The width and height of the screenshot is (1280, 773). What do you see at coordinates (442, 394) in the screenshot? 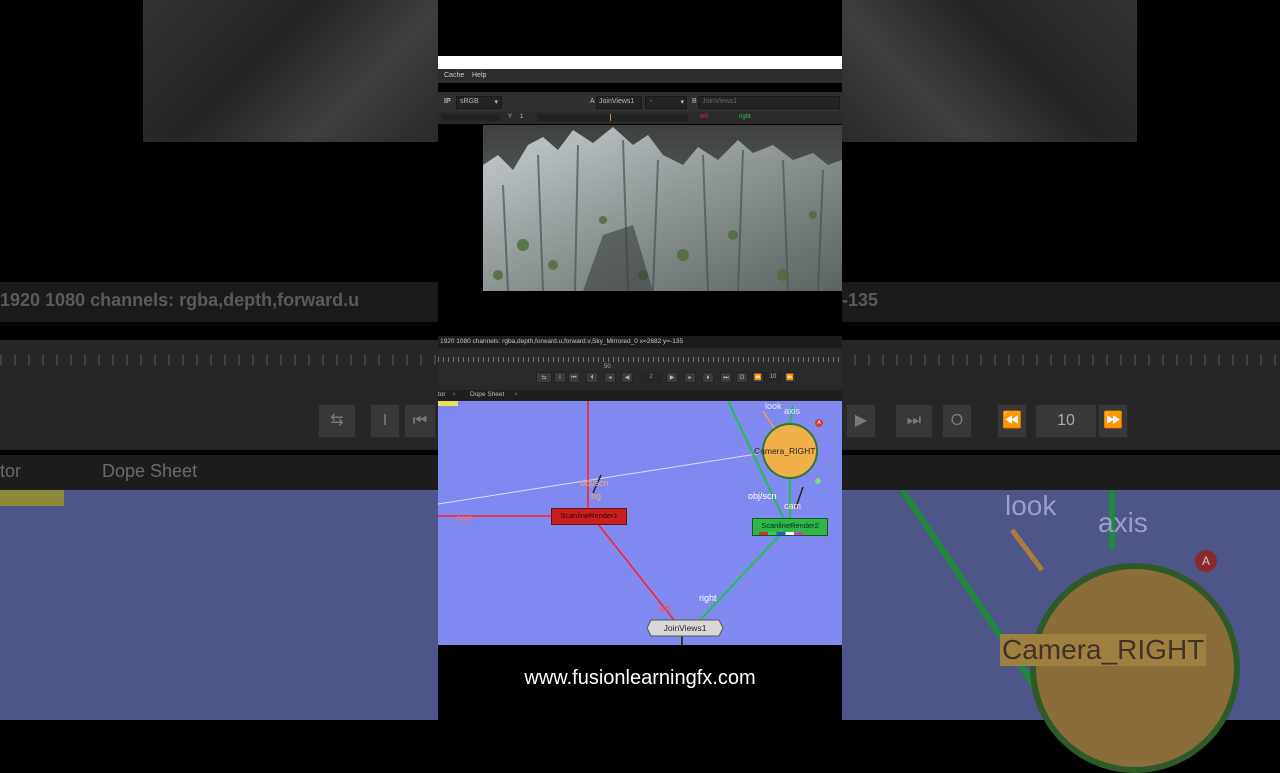
I see `tab-node-graph: tor` at bounding box center [442, 394].